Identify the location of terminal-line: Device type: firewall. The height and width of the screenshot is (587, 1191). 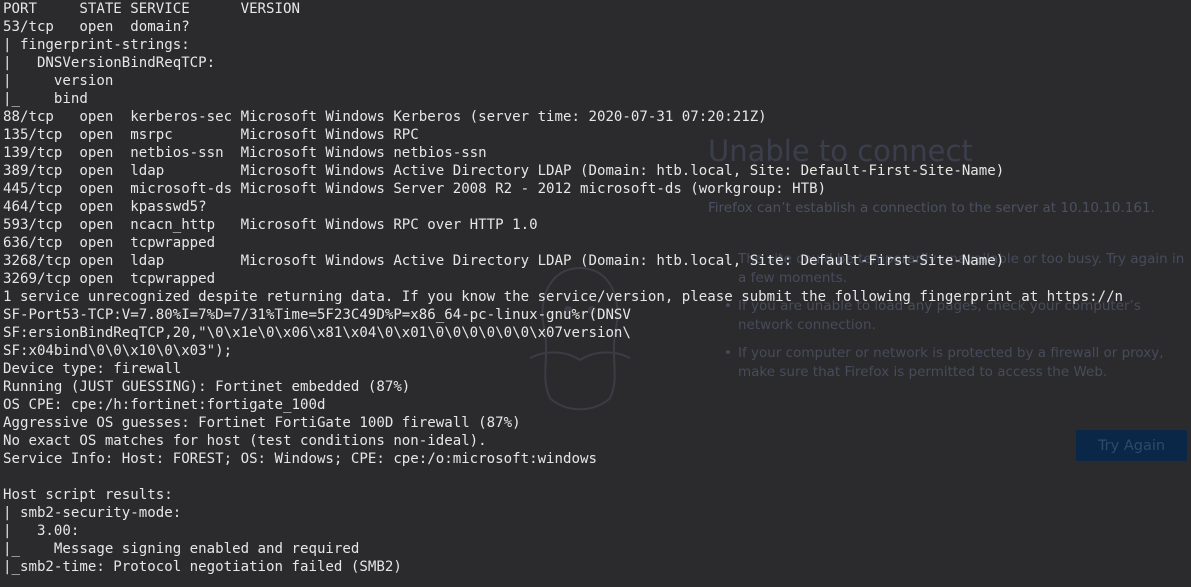
(92, 369).